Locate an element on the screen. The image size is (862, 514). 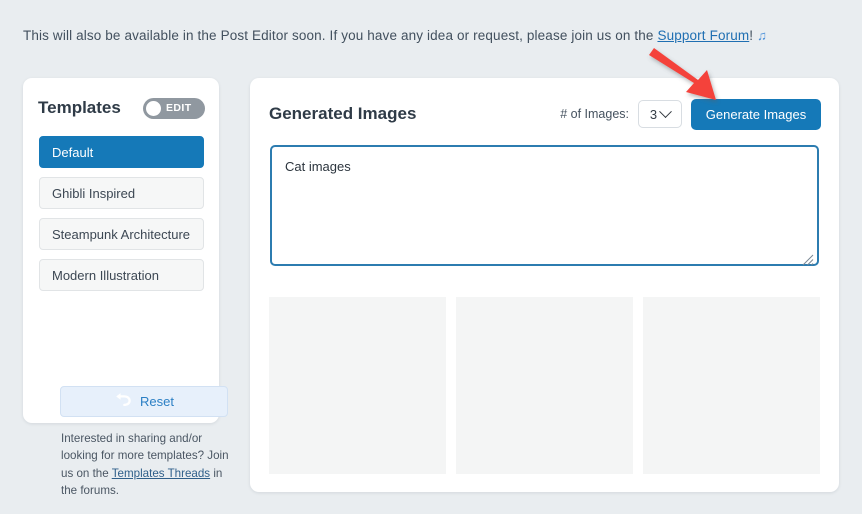
undo-arrow-icon is located at coordinates (123, 400).